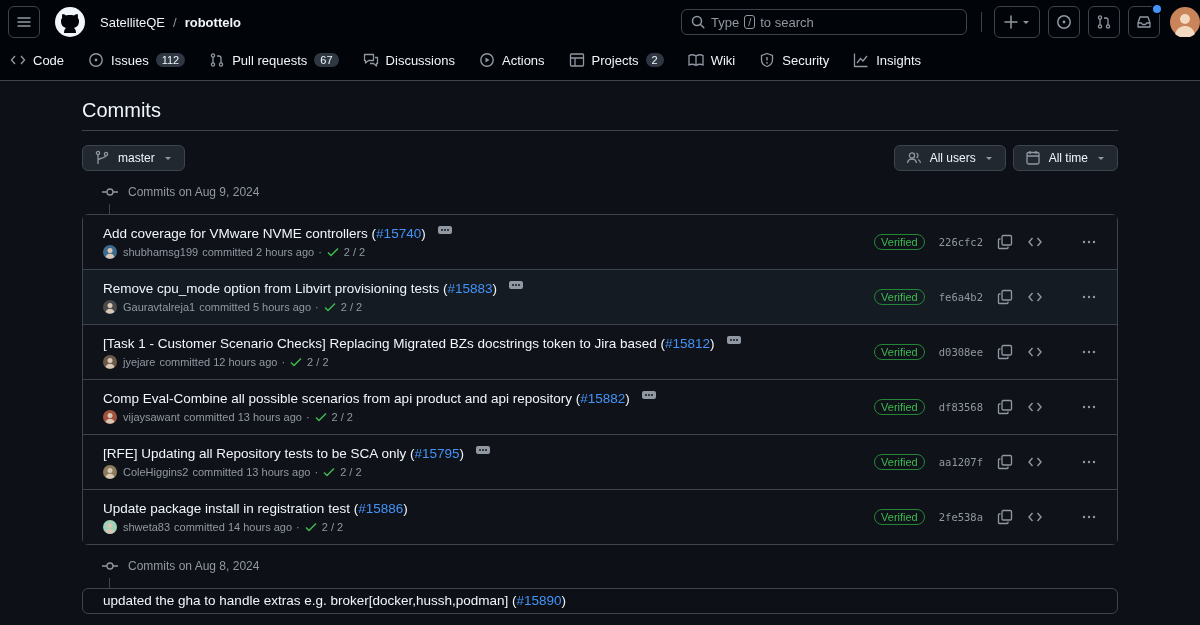 The image size is (1200, 625). I want to click on pr-link: #15883, so click(470, 288).